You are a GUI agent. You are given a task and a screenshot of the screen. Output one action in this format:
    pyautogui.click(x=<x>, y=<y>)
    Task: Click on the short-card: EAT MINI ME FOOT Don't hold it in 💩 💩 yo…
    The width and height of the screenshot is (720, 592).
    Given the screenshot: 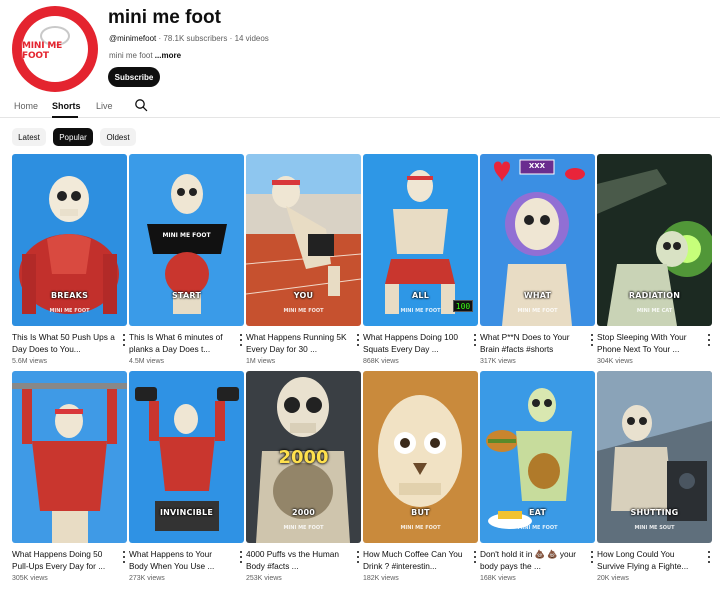 What is the action you would take?
    pyautogui.click(x=537, y=476)
    